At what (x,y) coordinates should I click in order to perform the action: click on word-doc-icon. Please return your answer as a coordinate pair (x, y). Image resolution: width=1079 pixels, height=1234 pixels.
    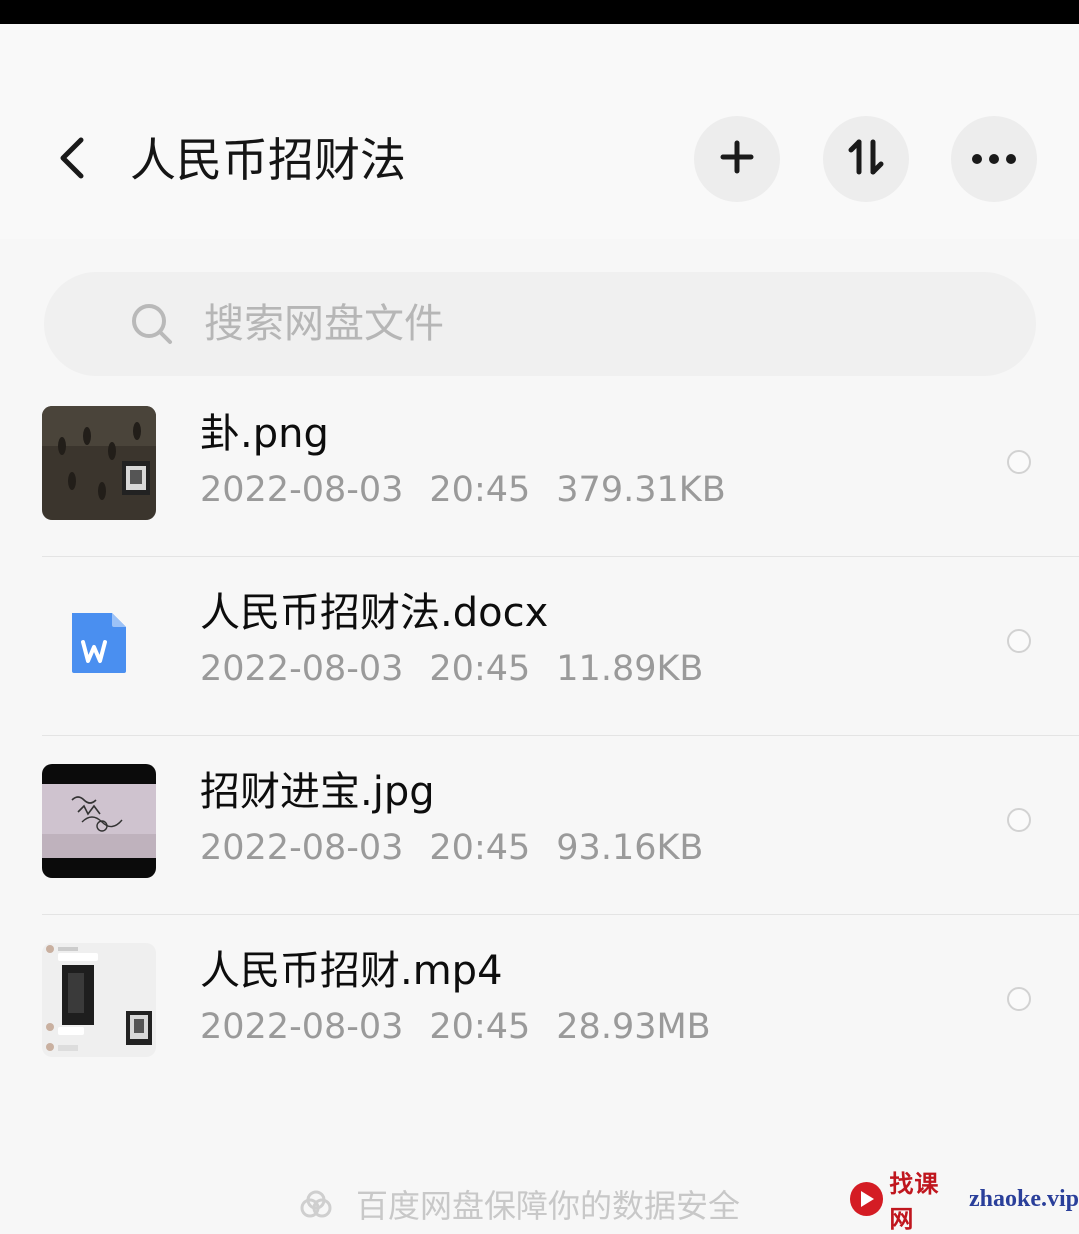
    Looking at the image, I should click on (99, 642).